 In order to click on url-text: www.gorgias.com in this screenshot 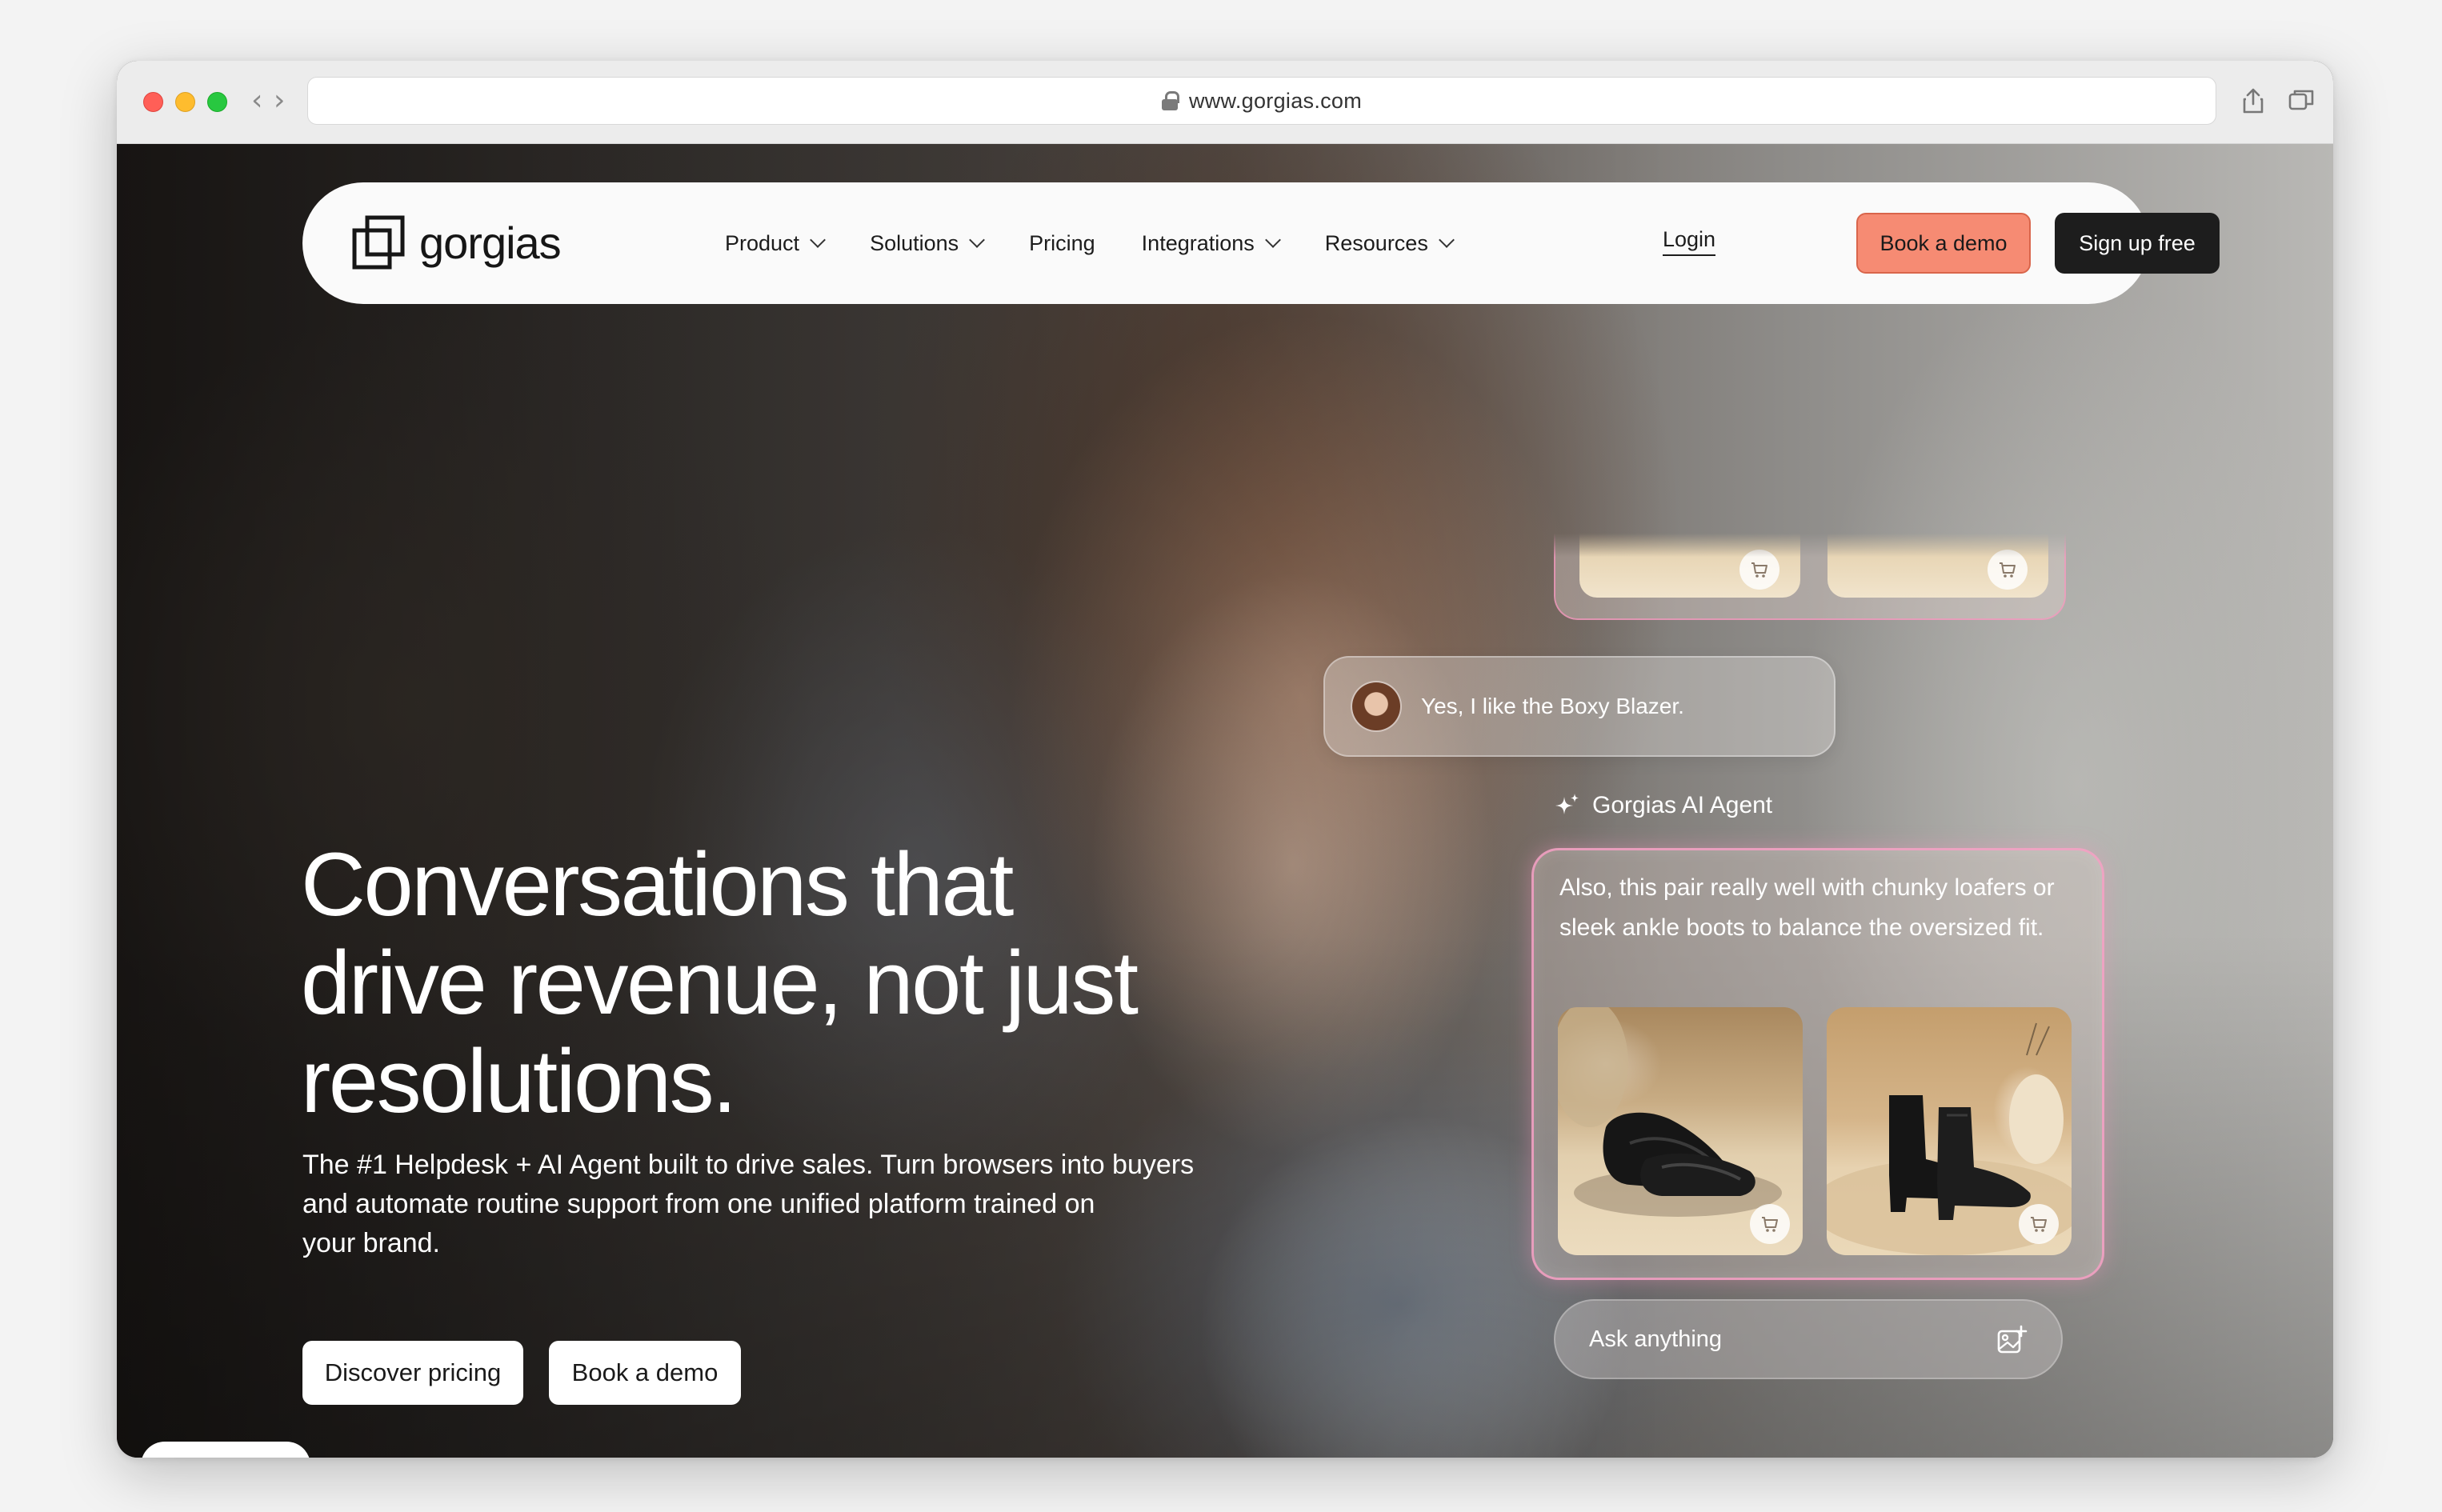, I will do `click(1275, 100)`.